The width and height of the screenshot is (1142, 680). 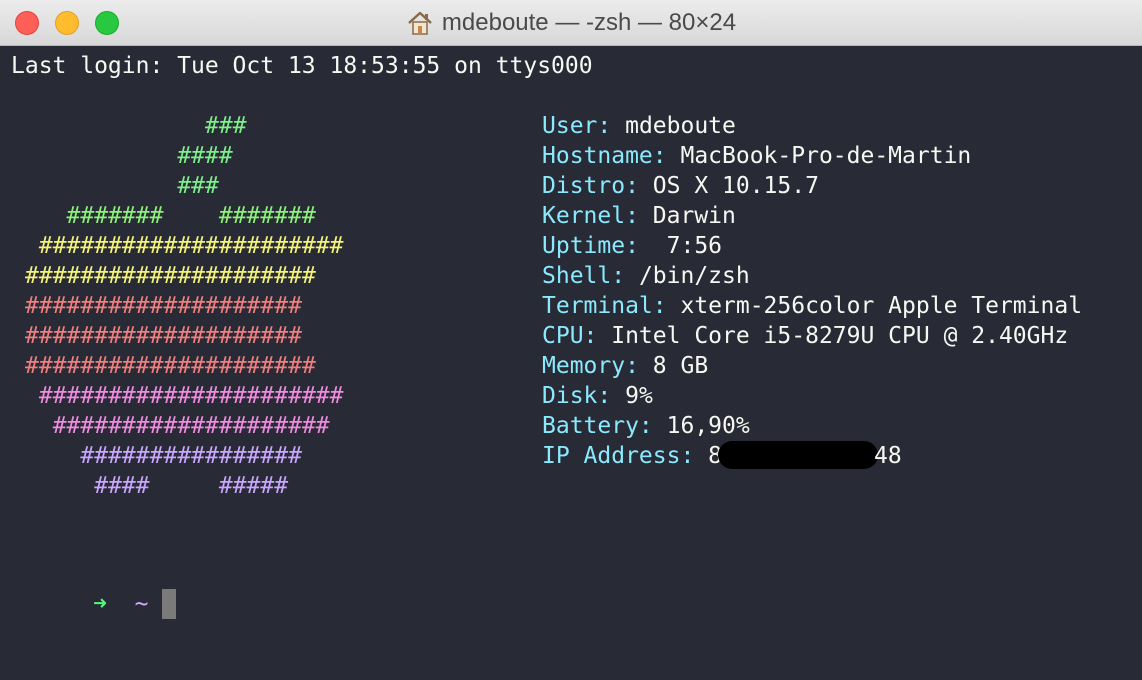 What do you see at coordinates (570, 336) in the screenshot?
I see `info-key: CPU:` at bounding box center [570, 336].